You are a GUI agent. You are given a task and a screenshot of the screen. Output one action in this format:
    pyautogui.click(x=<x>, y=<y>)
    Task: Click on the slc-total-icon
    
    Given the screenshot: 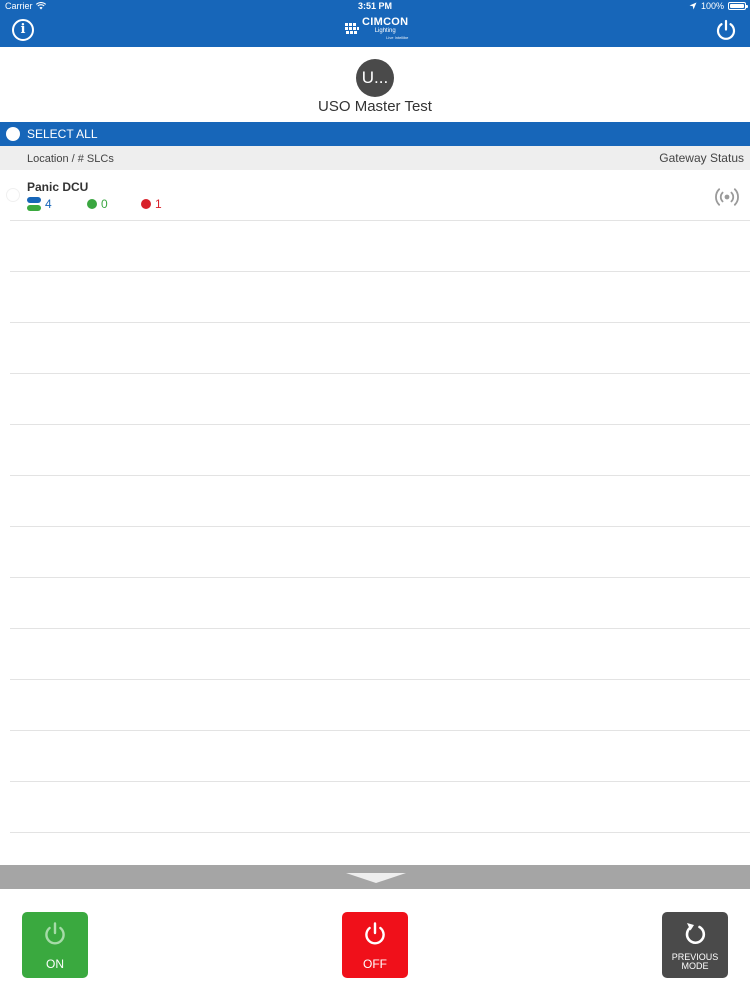 What is the action you would take?
    pyautogui.click(x=34, y=204)
    